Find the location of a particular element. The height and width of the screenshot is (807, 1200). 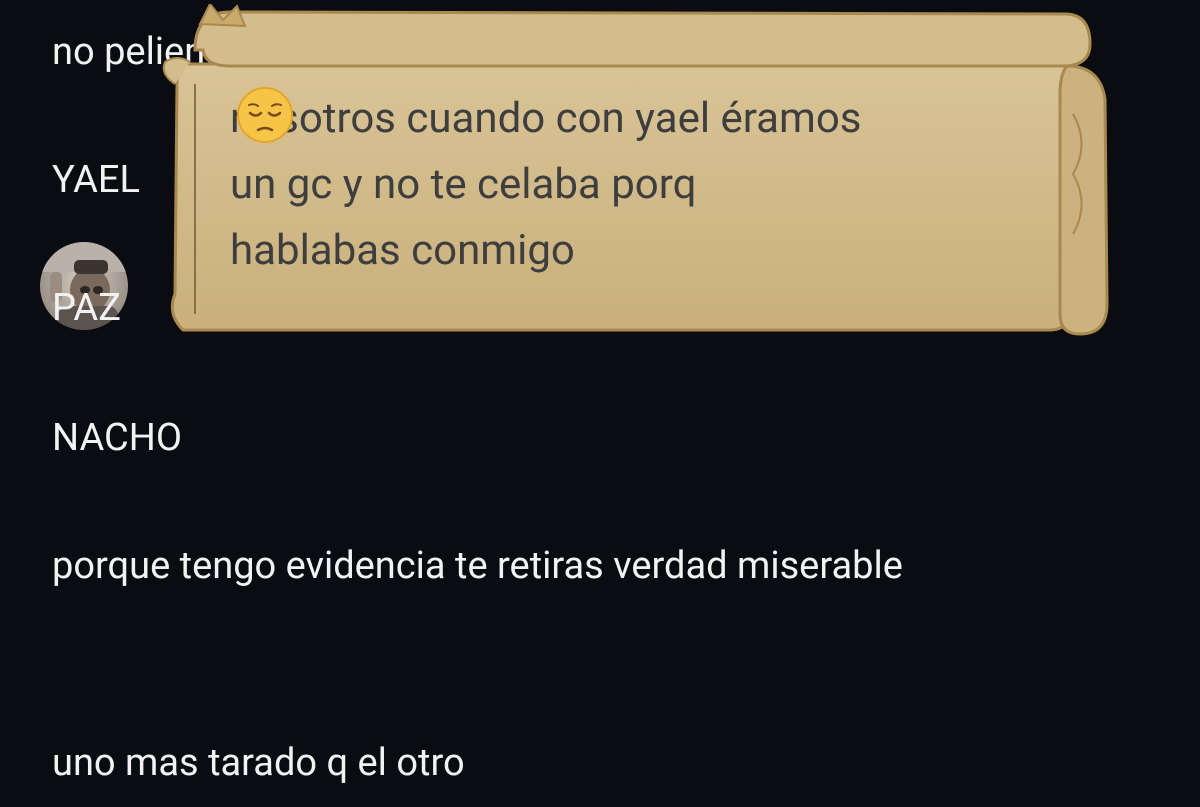

pensive-face-icon is located at coordinates (265, 115).